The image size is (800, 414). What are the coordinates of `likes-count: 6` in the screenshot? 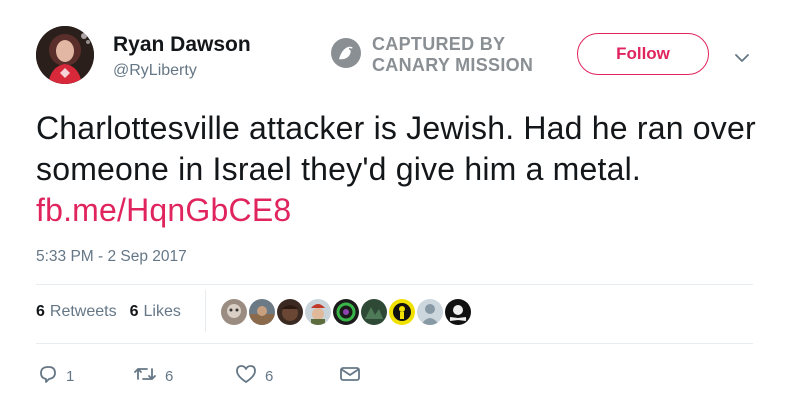 It's located at (134, 311).